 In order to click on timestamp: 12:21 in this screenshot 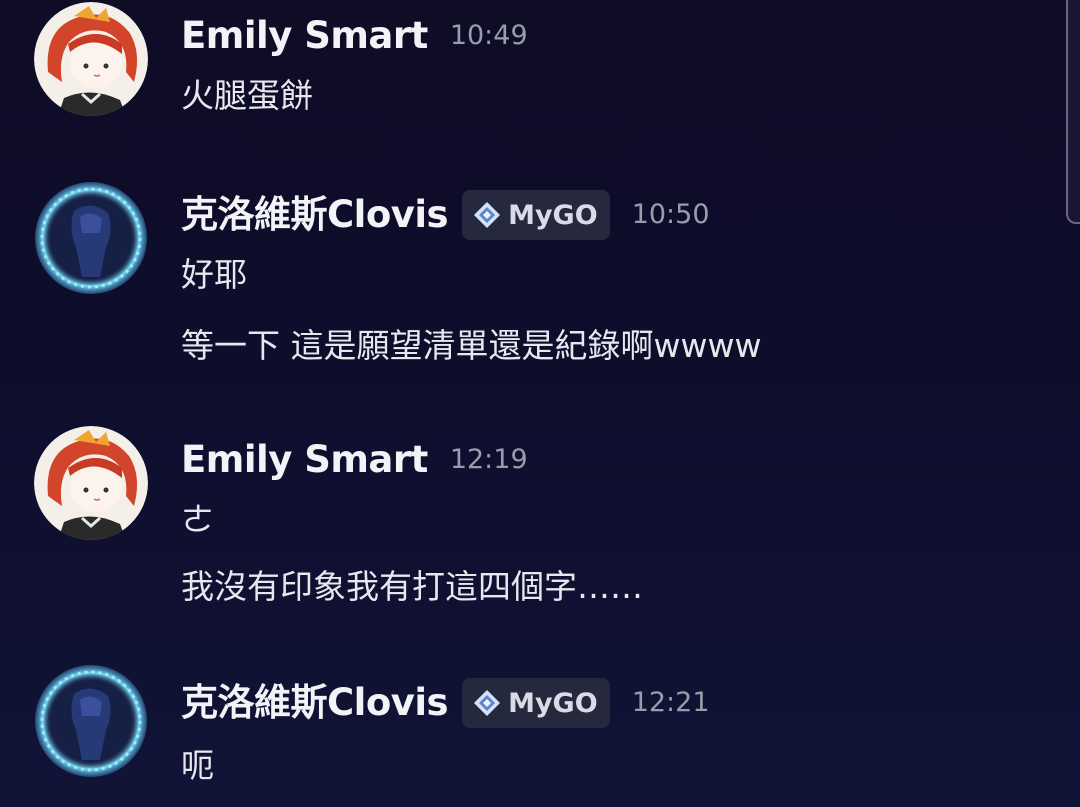, I will do `click(670, 702)`.